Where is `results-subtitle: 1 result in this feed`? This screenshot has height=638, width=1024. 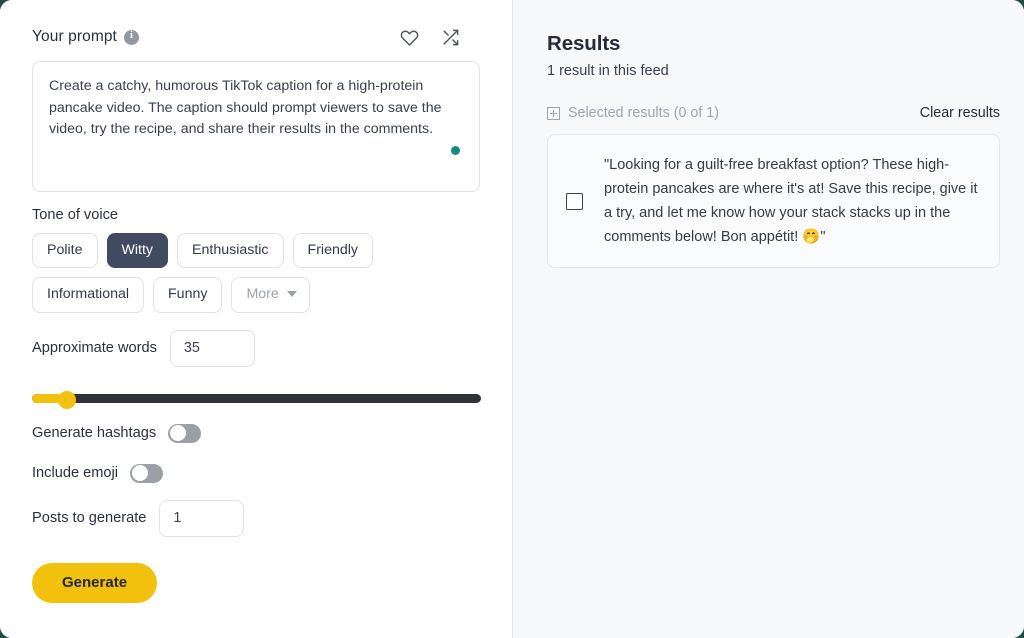
results-subtitle: 1 result in this feed is located at coordinates (608, 71).